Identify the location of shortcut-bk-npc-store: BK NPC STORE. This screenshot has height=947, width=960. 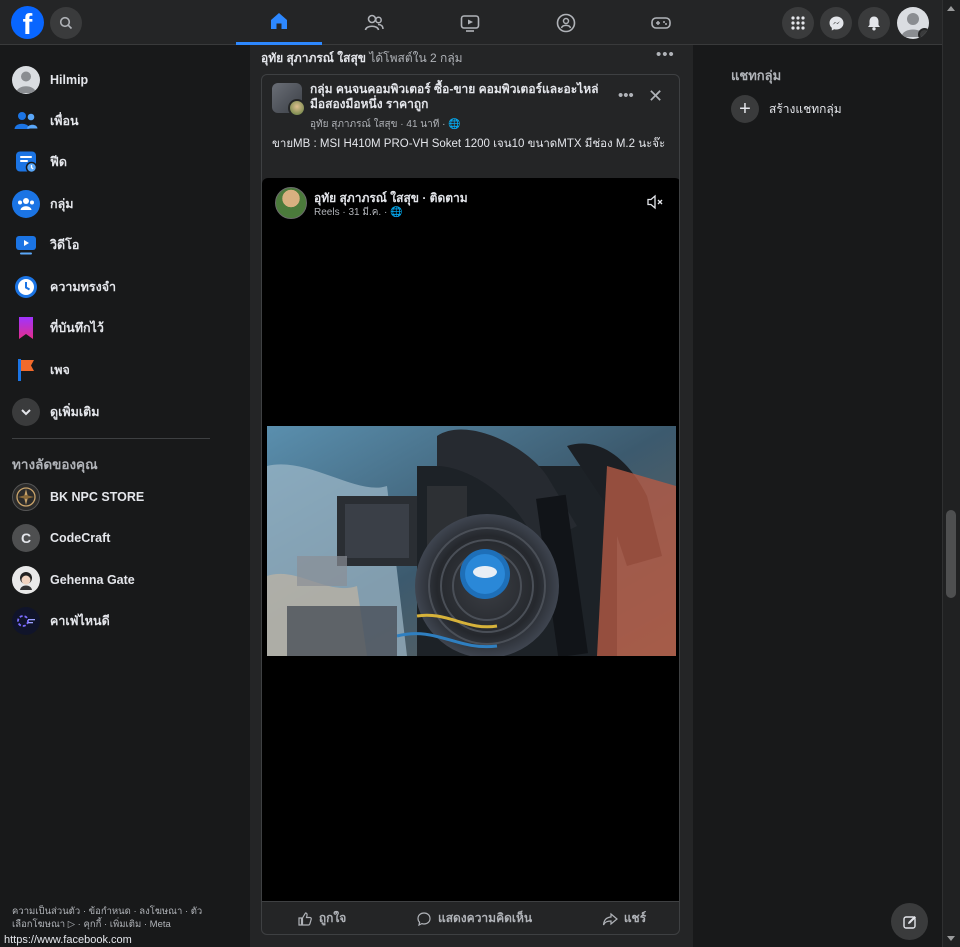
(78, 497).